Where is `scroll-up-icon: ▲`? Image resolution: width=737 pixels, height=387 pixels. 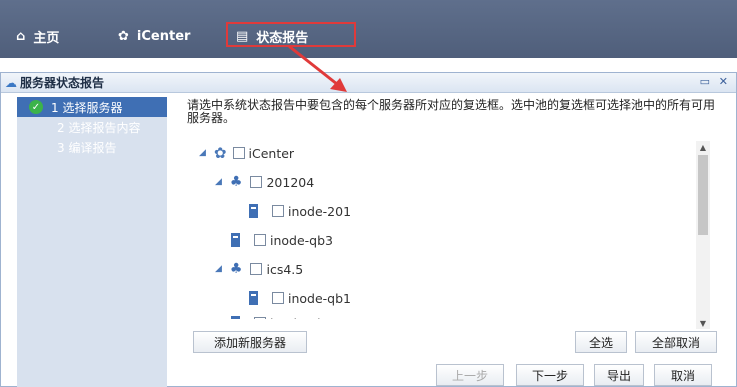
scroll-up-icon: ▲ is located at coordinates (703, 147).